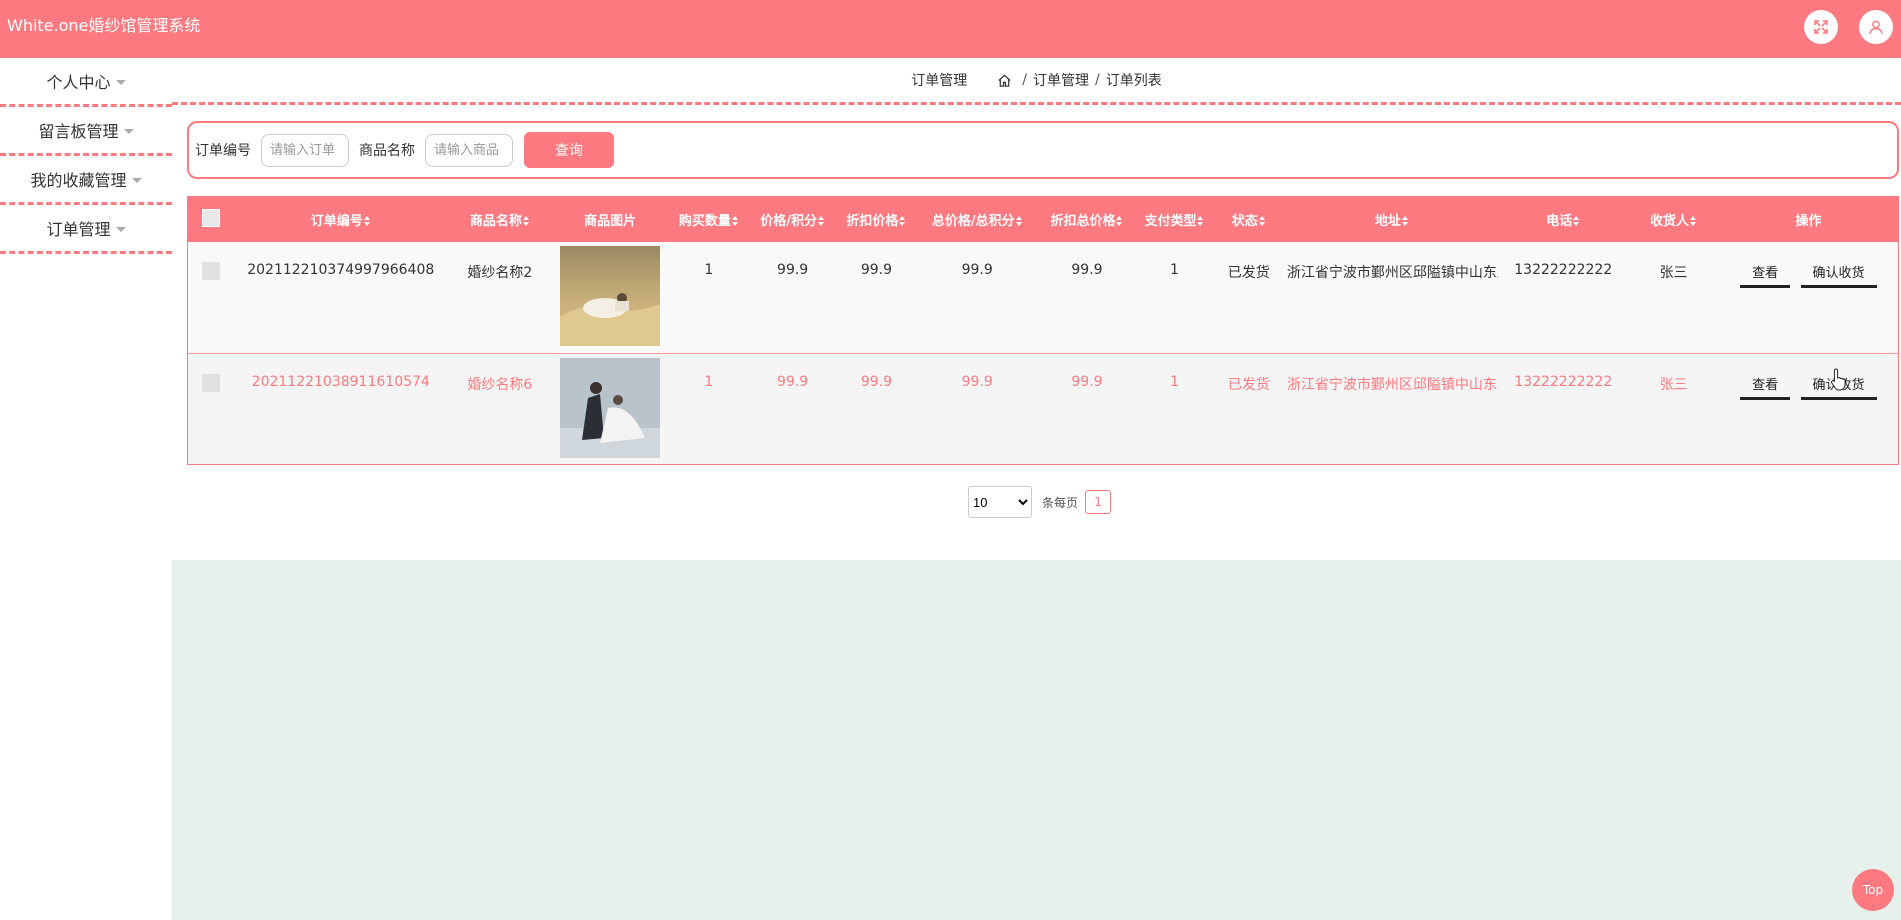 The height and width of the screenshot is (920, 1901). What do you see at coordinates (569, 150) in the screenshot?
I see `query-button: 查询` at bounding box center [569, 150].